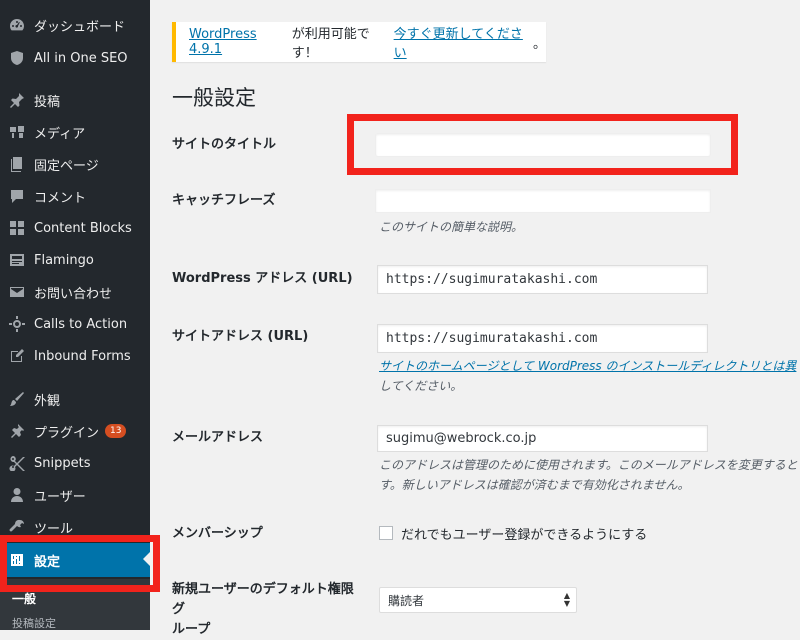 This screenshot has height=640, width=800. What do you see at coordinates (75, 527) in the screenshot?
I see `sidebar-item-tools: ツール` at bounding box center [75, 527].